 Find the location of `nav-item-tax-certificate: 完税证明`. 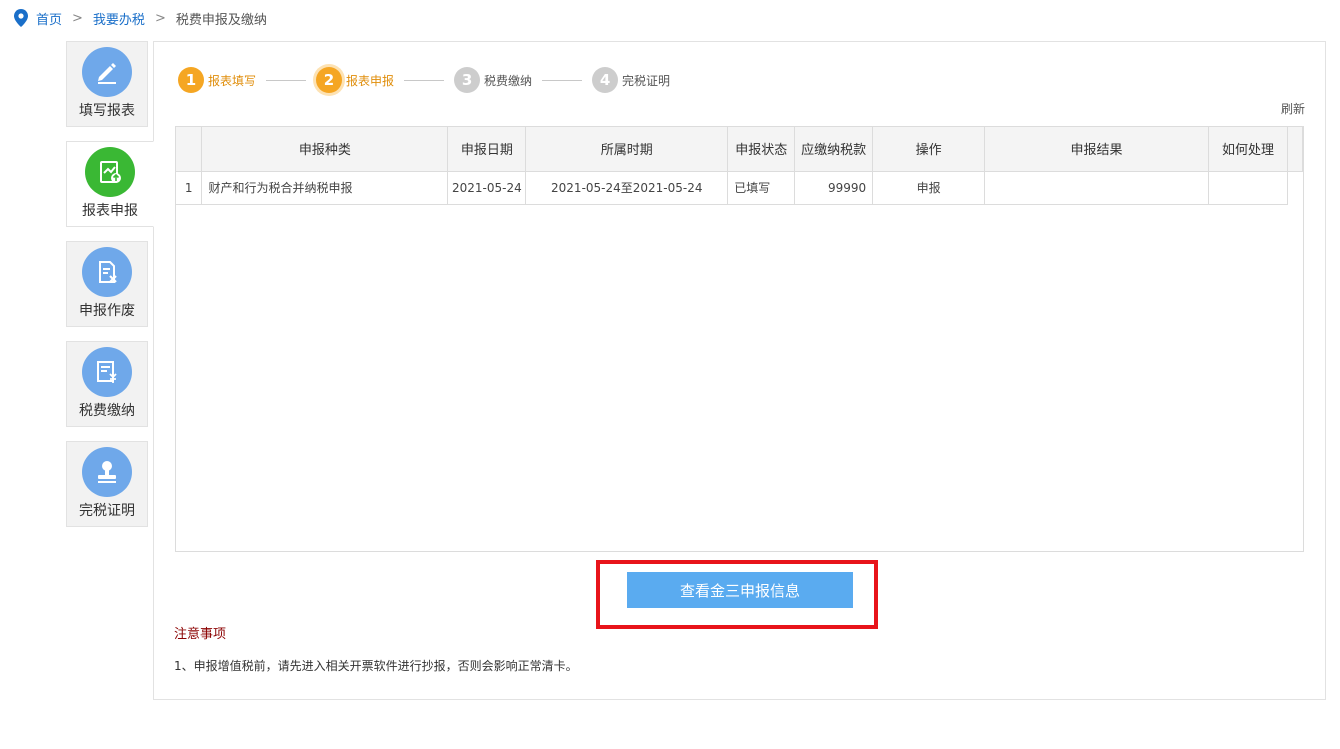

nav-item-tax-certificate: 完税证明 is located at coordinates (107, 484).